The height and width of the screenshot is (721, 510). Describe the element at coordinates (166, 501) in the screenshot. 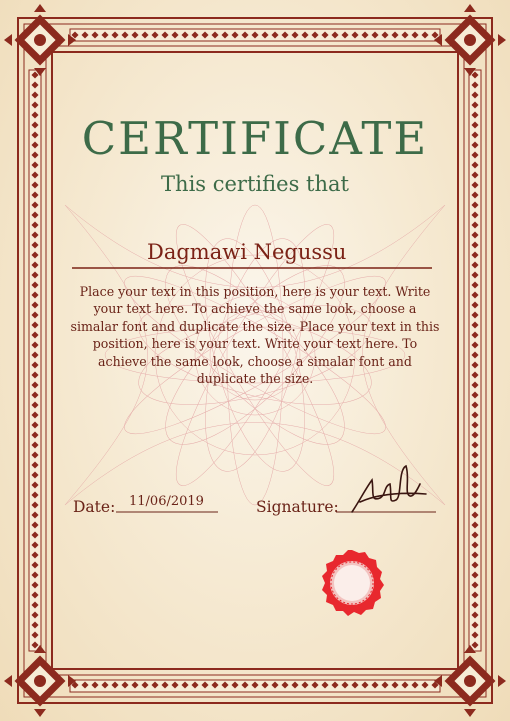

I see `date-value: 11/06/2019` at that location.